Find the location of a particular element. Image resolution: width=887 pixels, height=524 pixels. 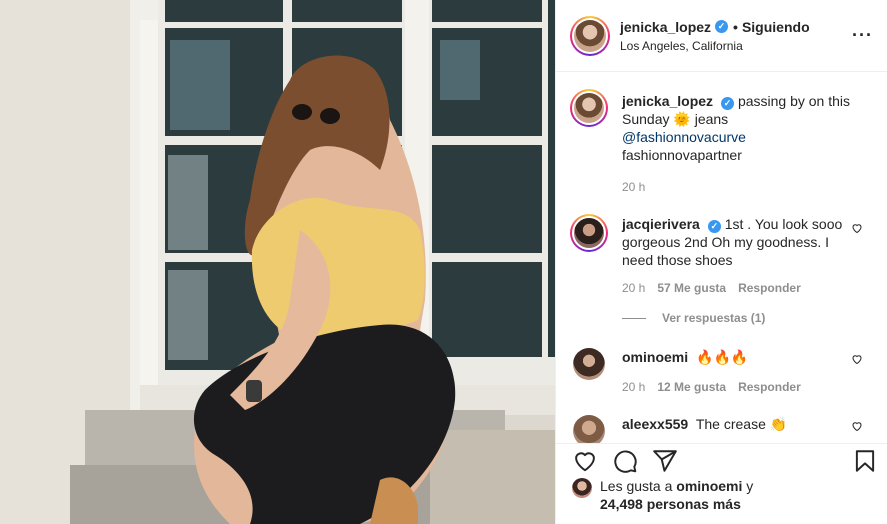

comment-item: aleexx559 The crease 👏 is located at coordinates (721, 427).